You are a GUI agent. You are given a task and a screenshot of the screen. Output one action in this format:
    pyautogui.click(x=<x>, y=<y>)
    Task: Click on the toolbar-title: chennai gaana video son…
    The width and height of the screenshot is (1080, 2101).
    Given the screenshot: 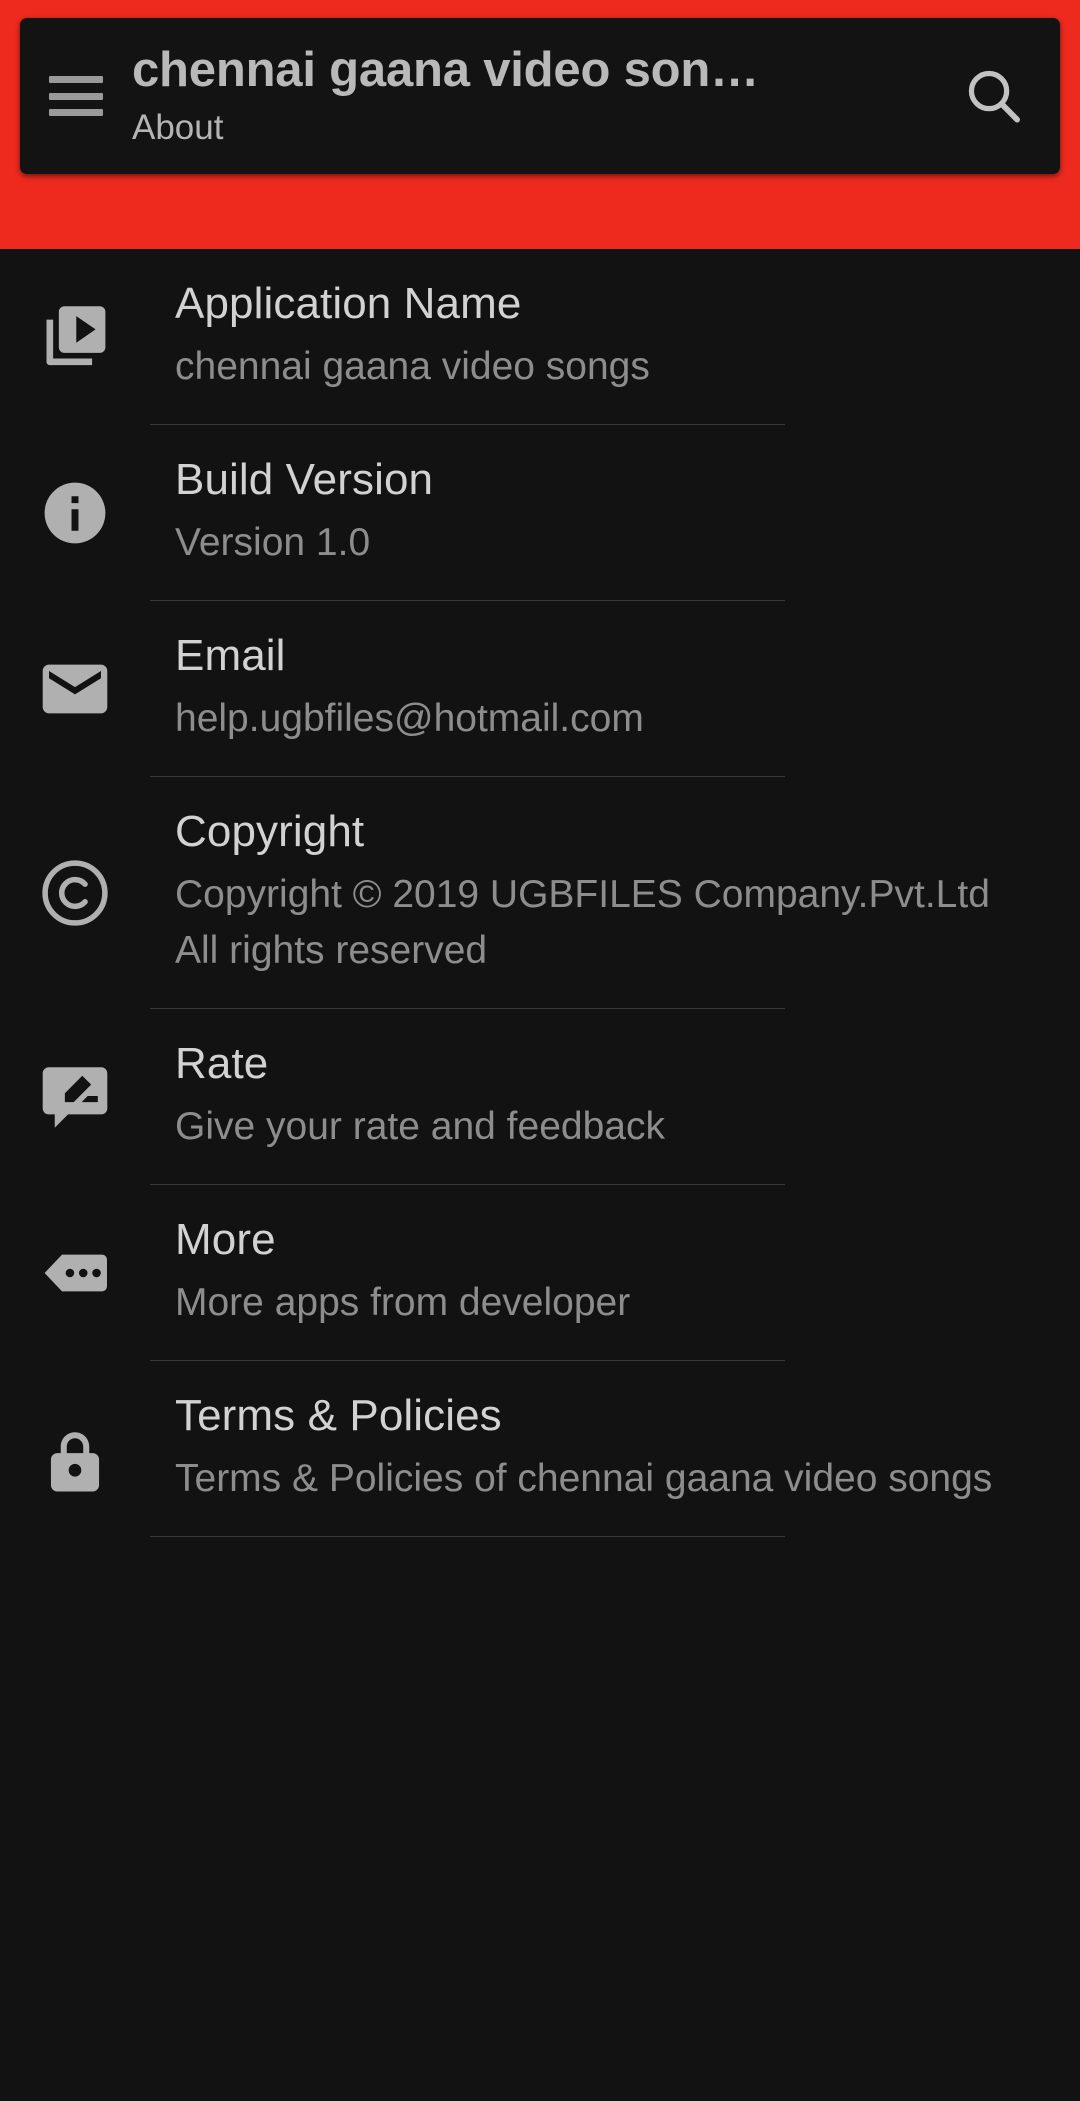 What is the action you would take?
    pyautogui.click(x=445, y=70)
    